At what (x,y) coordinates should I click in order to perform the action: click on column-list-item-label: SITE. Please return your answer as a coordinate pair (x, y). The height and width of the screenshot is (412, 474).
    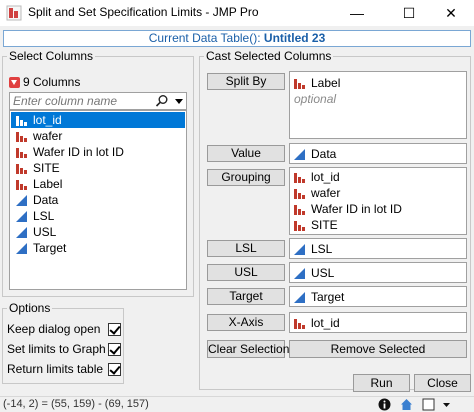
    Looking at the image, I should click on (46, 168).